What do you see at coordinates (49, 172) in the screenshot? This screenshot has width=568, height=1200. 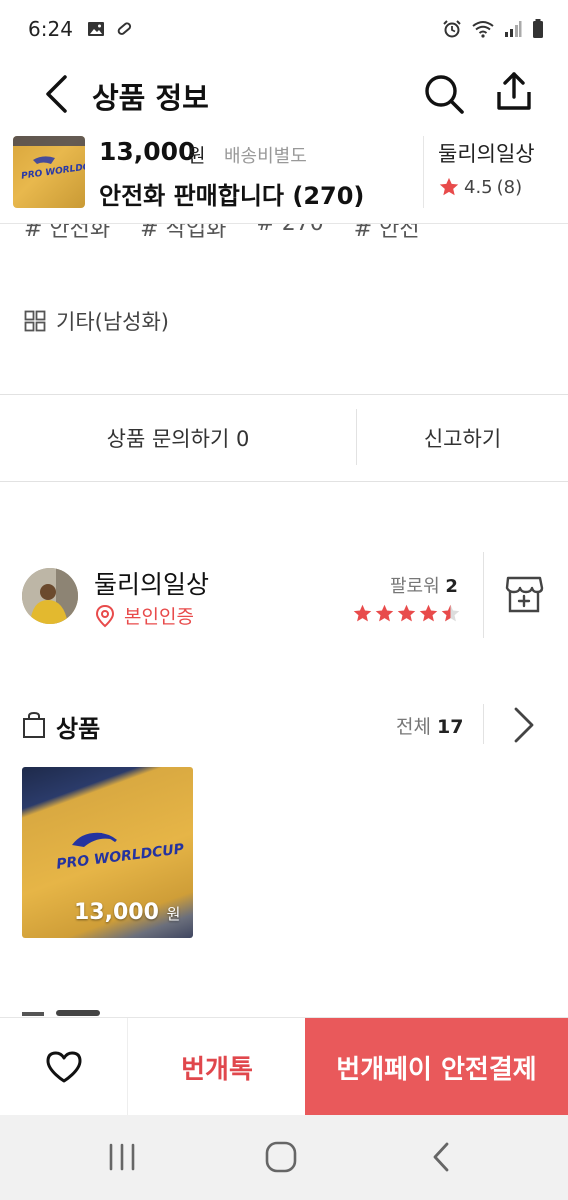 I see `product-thumbnail: PRO WORLDCUP` at bounding box center [49, 172].